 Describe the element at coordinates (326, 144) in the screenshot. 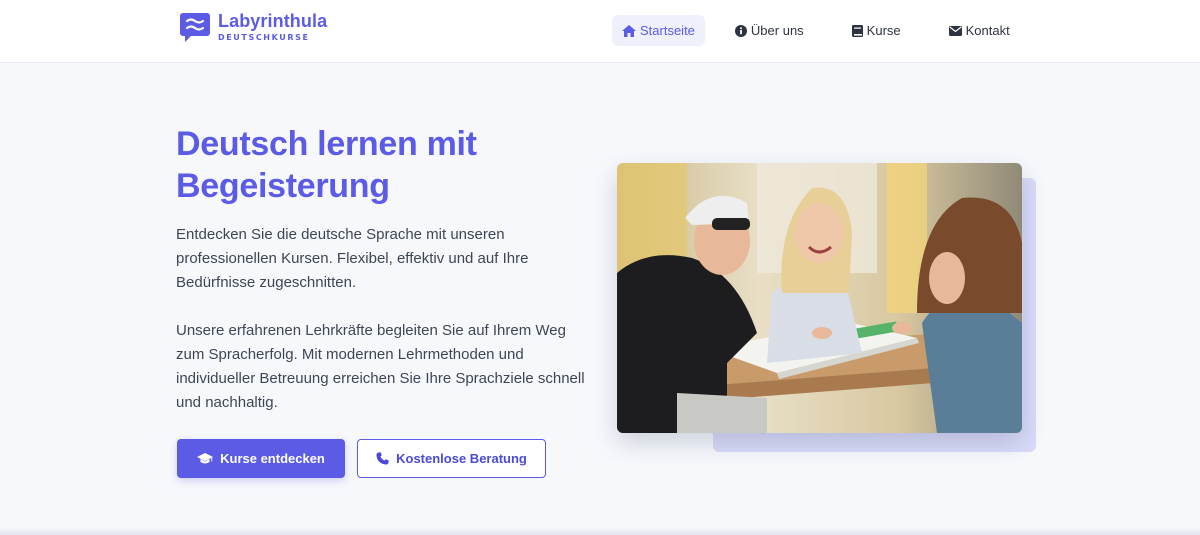

I see `hero-title-line-1: Deutsch lernen mit` at that location.